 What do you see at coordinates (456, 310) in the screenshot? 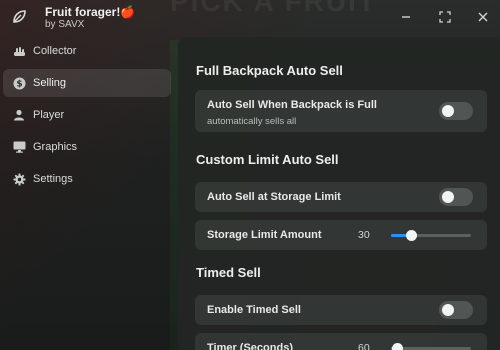
I see `timed-sell-toggle` at bounding box center [456, 310].